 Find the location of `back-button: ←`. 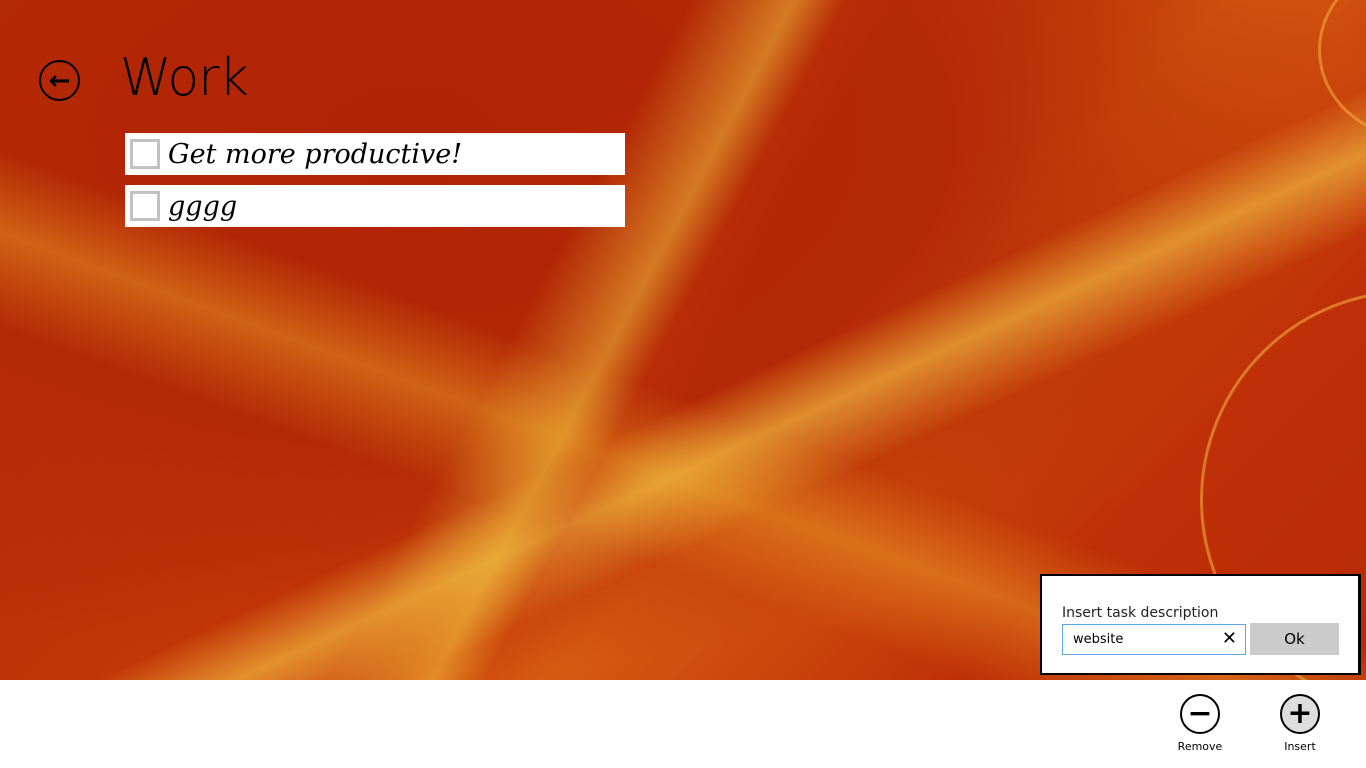

back-button: ← is located at coordinates (59, 80).